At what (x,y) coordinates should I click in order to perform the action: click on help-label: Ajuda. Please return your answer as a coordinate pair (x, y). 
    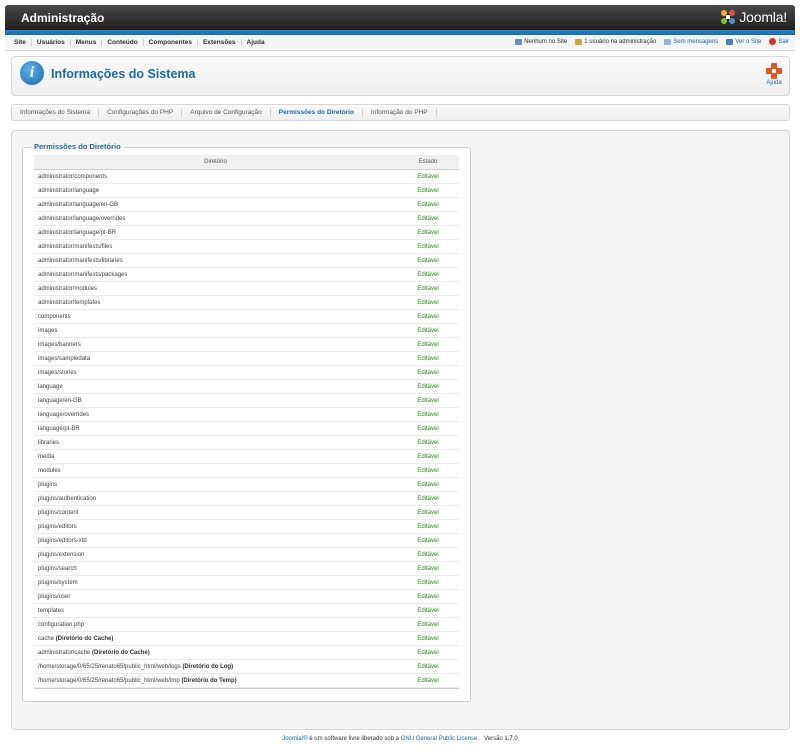
    Looking at the image, I should click on (774, 83).